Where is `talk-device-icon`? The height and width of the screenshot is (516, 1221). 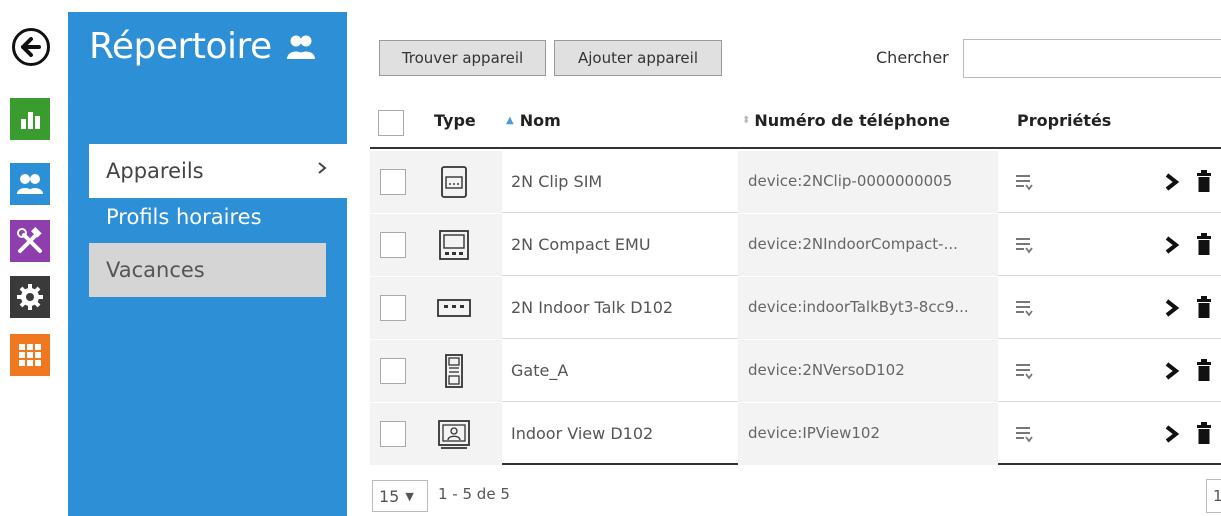 talk-device-icon is located at coordinates (454, 308).